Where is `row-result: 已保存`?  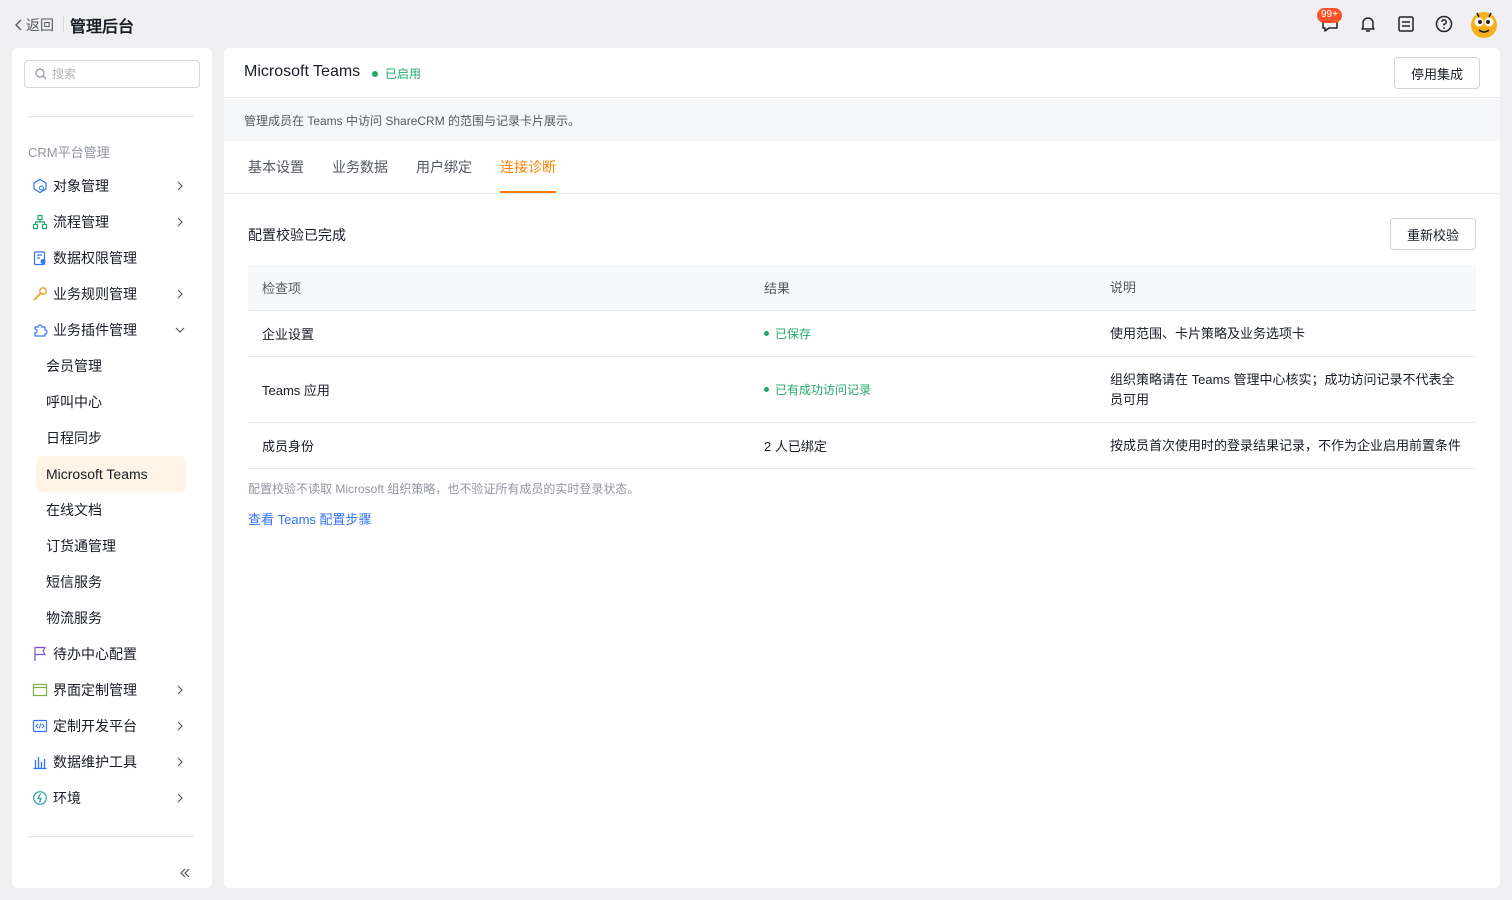 row-result: 已保存 is located at coordinates (923, 333).